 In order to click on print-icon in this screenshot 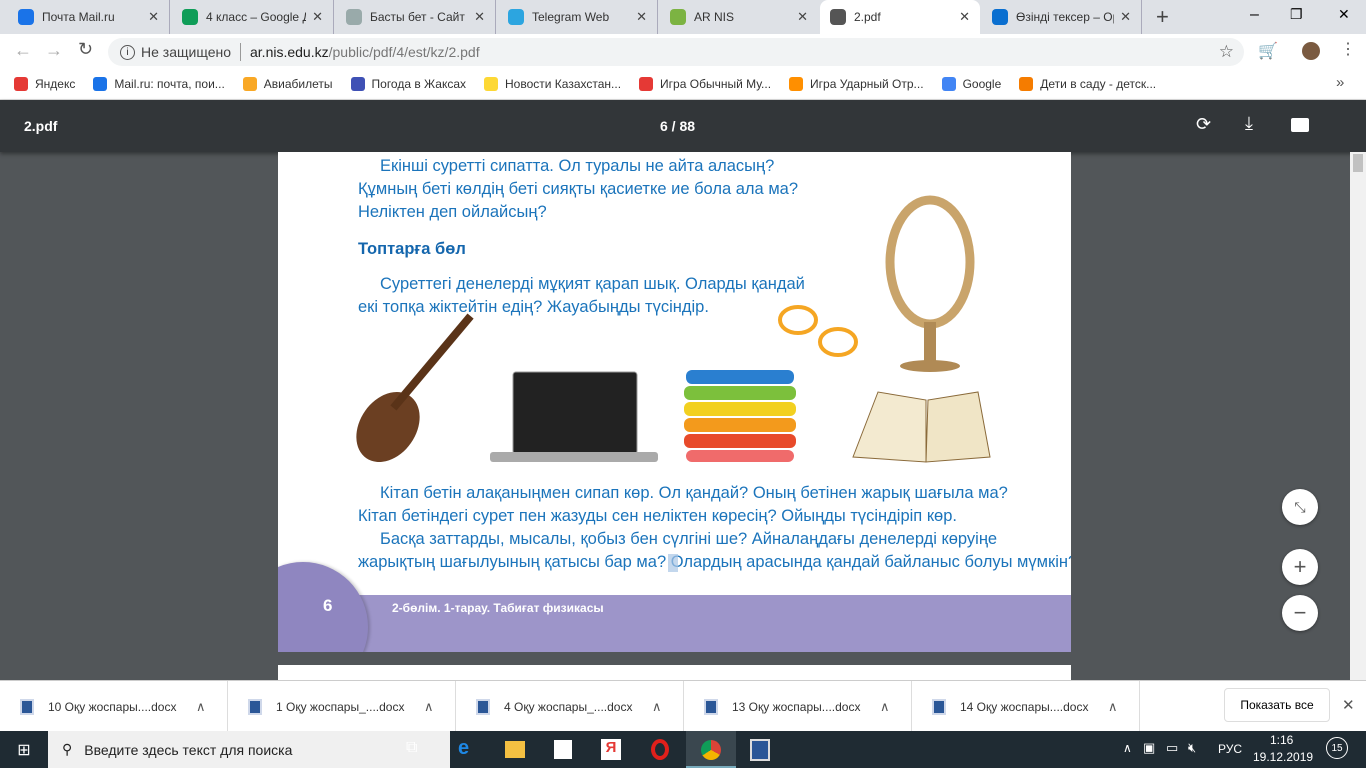, I will do `click(1300, 125)`.